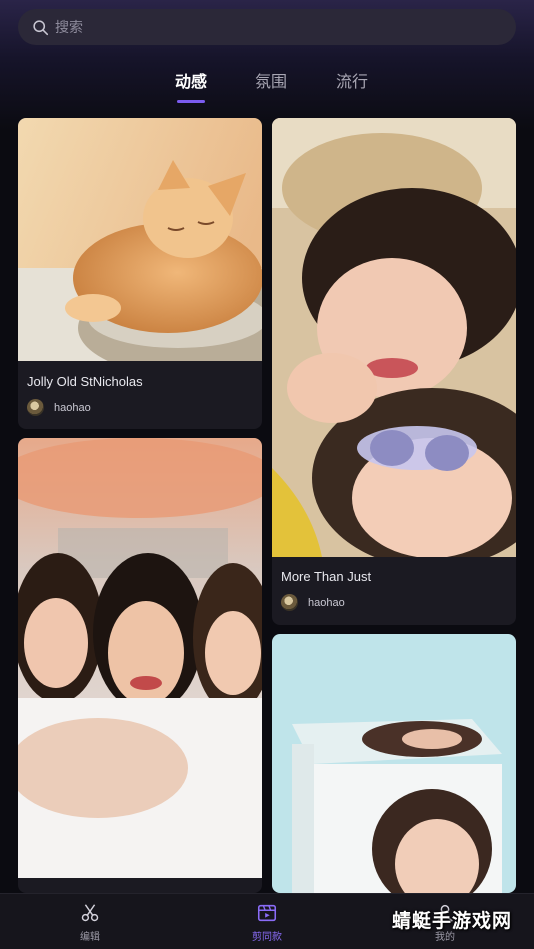  I want to click on card-title: Jolly Old StNicholas, so click(85, 381).